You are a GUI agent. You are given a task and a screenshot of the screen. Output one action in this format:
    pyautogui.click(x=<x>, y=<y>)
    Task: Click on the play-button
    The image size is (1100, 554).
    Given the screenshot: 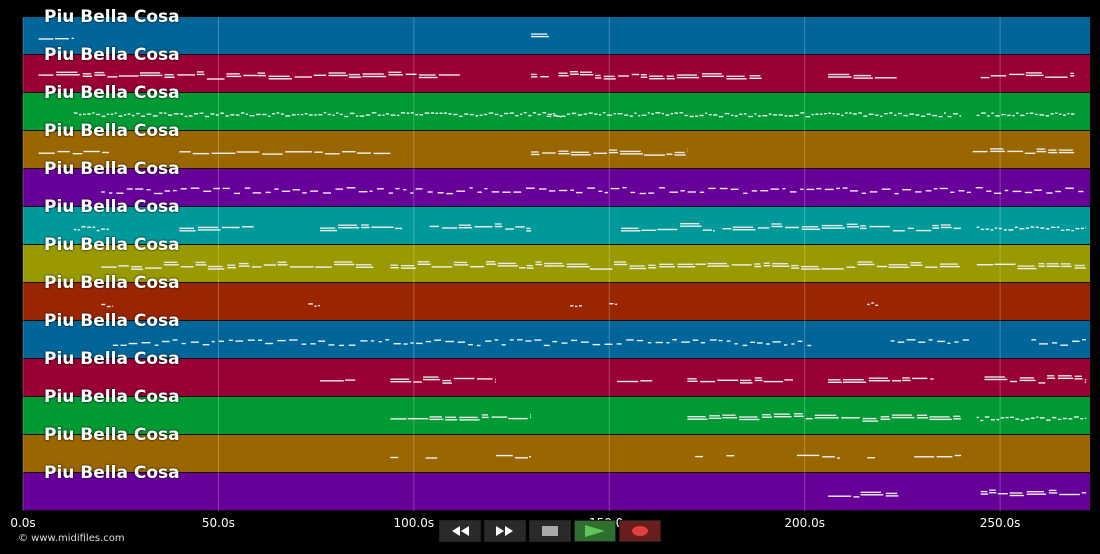 What is the action you would take?
    pyautogui.click(x=595, y=531)
    